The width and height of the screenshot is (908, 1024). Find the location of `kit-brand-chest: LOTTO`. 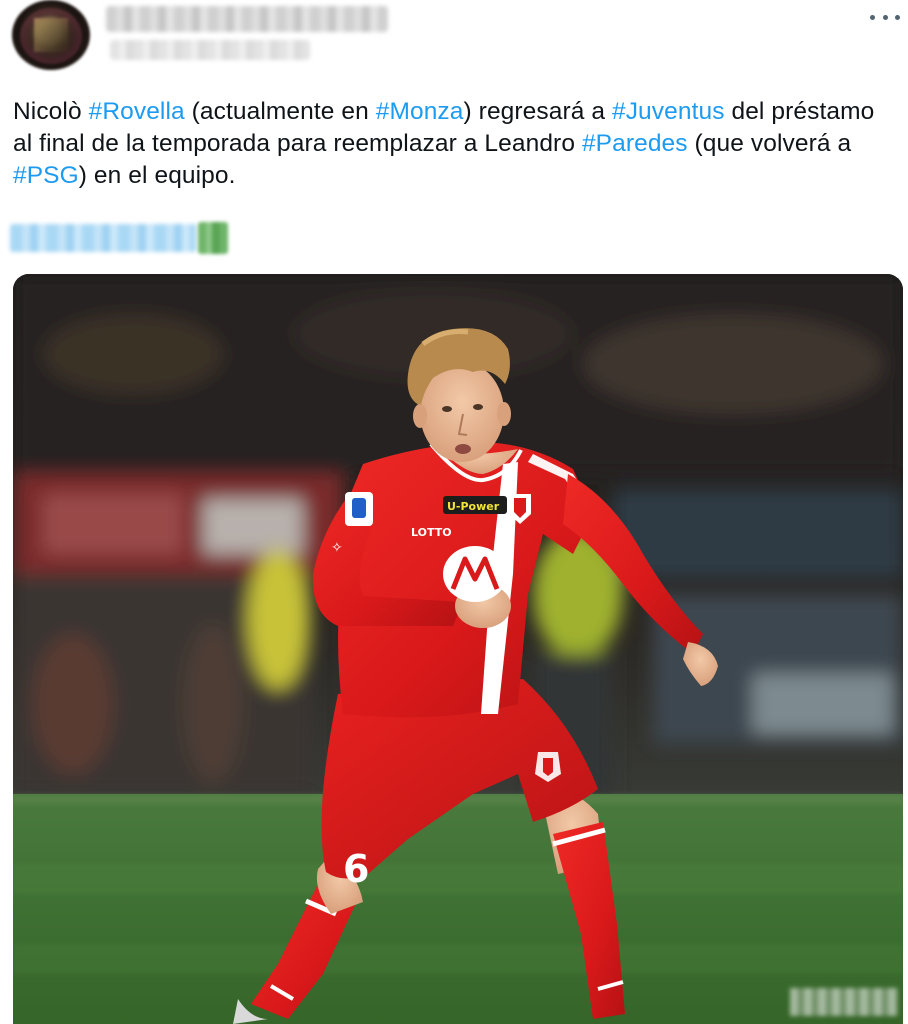

kit-brand-chest: LOTTO is located at coordinates (431, 532).